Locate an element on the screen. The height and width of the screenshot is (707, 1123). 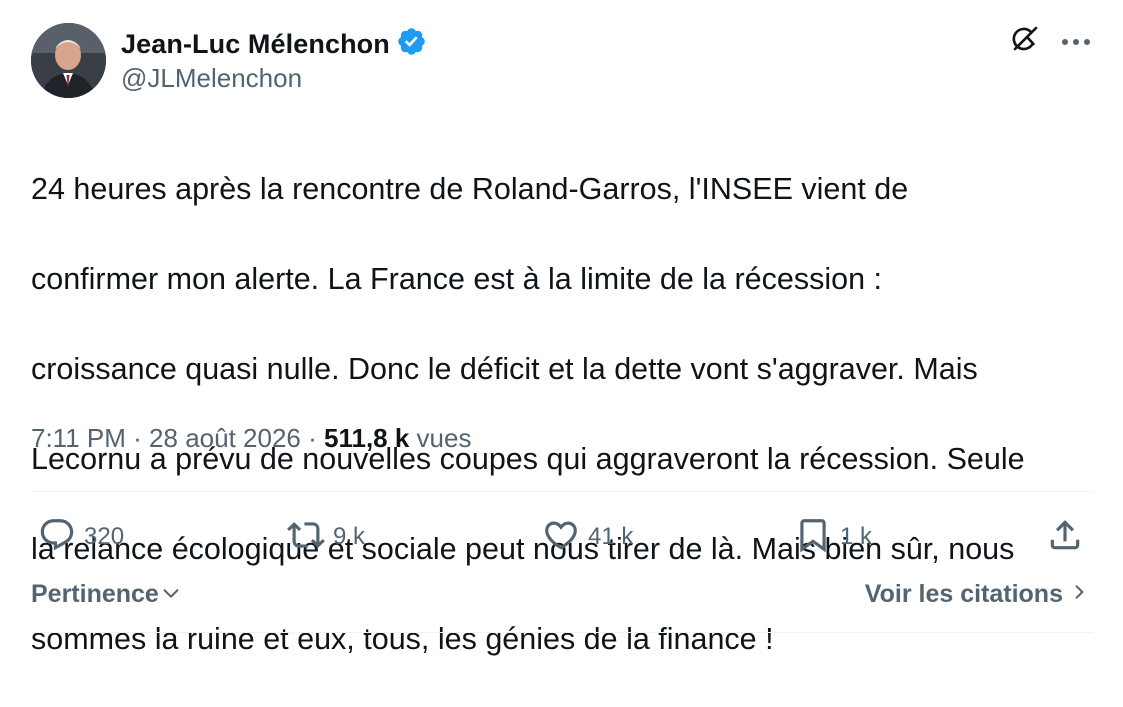
like-button: 41 k is located at coordinates (587, 537).